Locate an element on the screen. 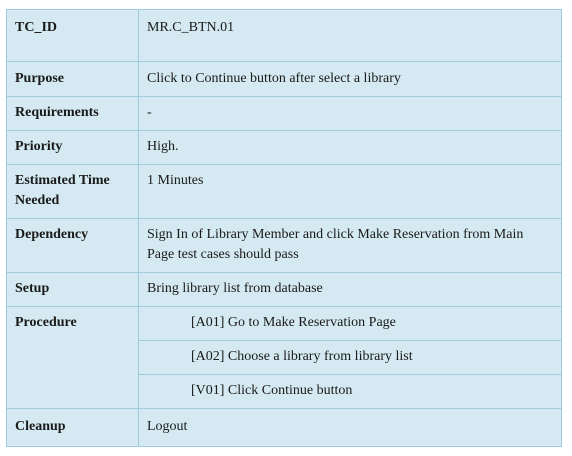  tc-id-label: TC_ID is located at coordinates (72, 35).